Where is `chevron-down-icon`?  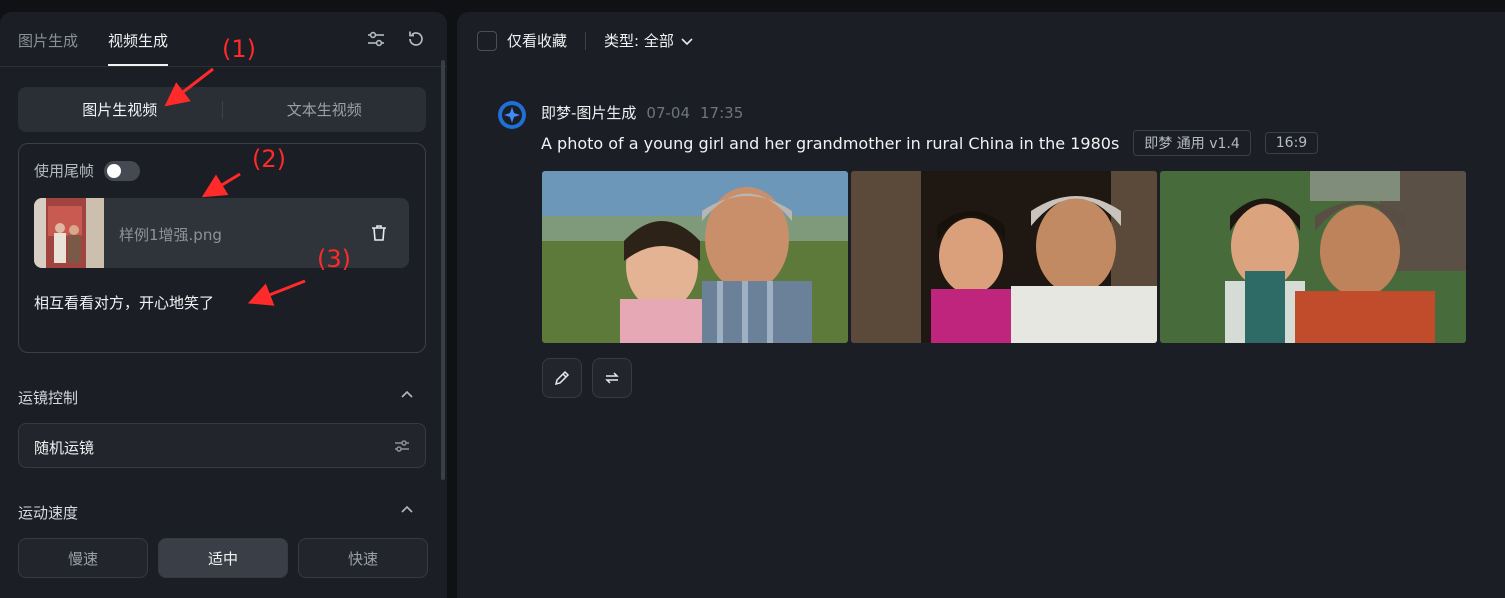
chevron-down-icon is located at coordinates (687, 41).